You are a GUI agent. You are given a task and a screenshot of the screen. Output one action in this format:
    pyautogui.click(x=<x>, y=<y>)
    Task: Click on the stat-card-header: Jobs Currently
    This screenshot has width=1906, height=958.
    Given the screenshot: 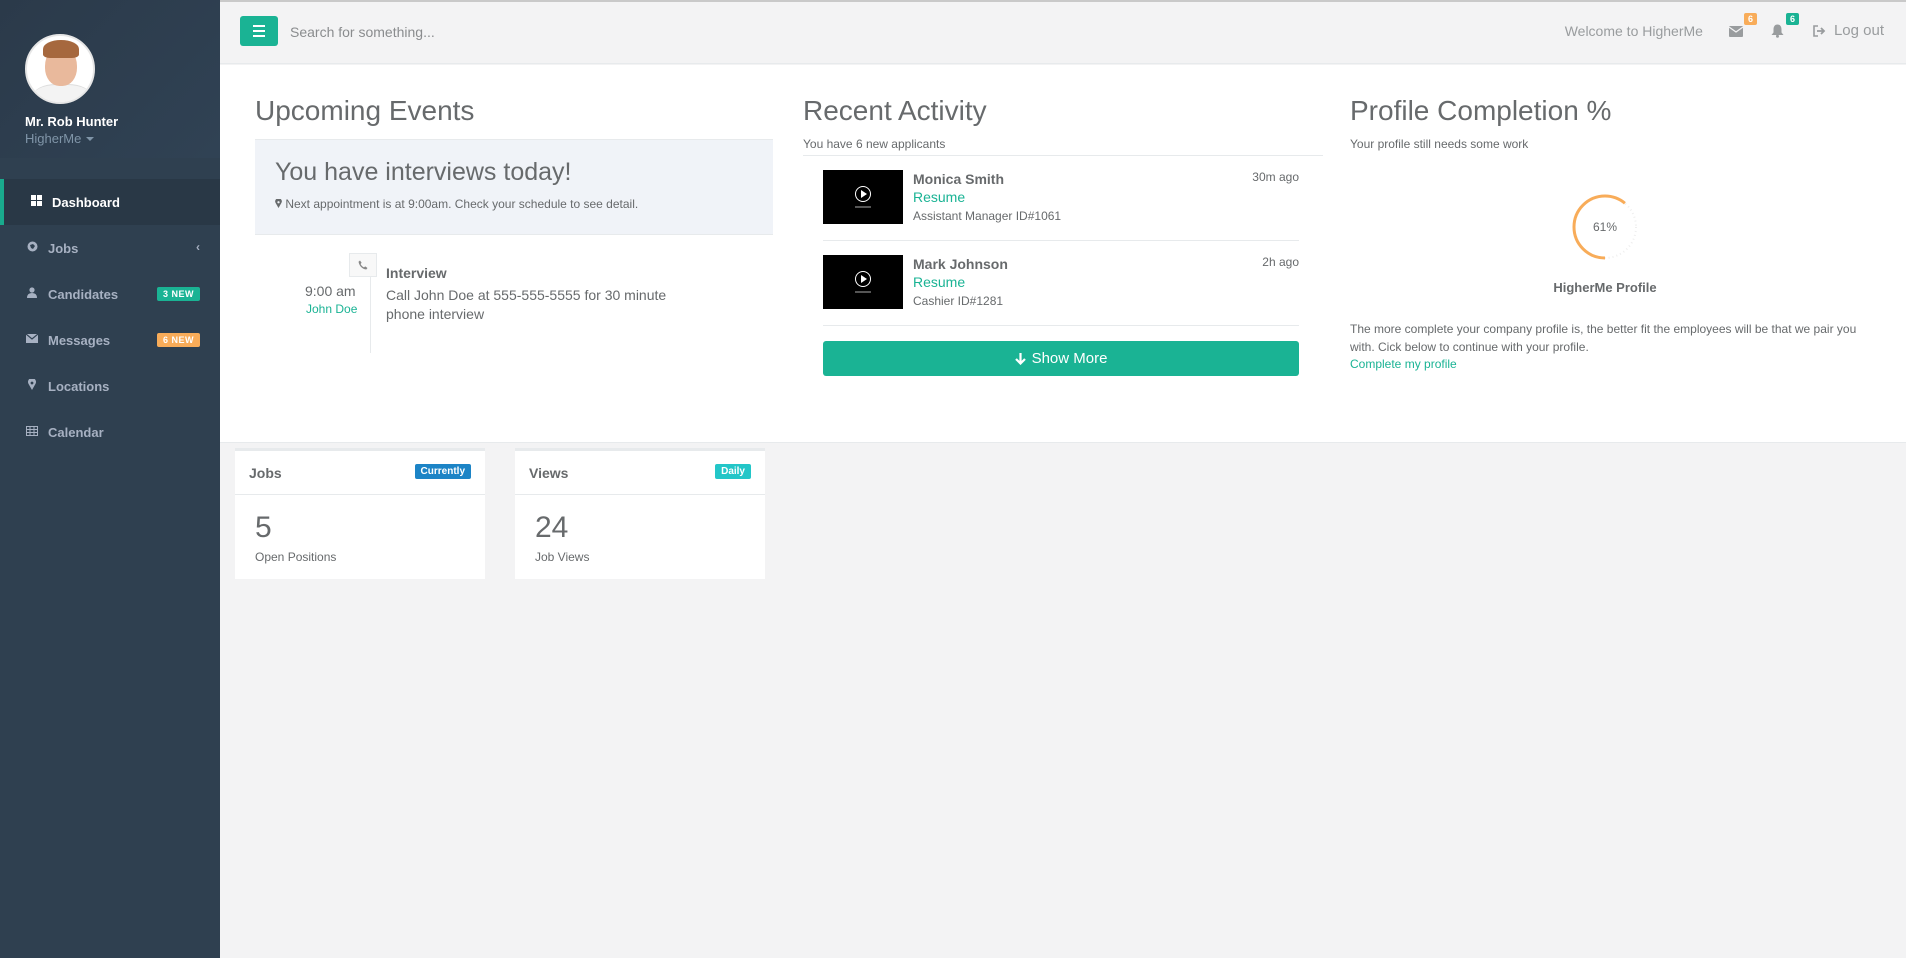 What is the action you would take?
    pyautogui.click(x=360, y=473)
    